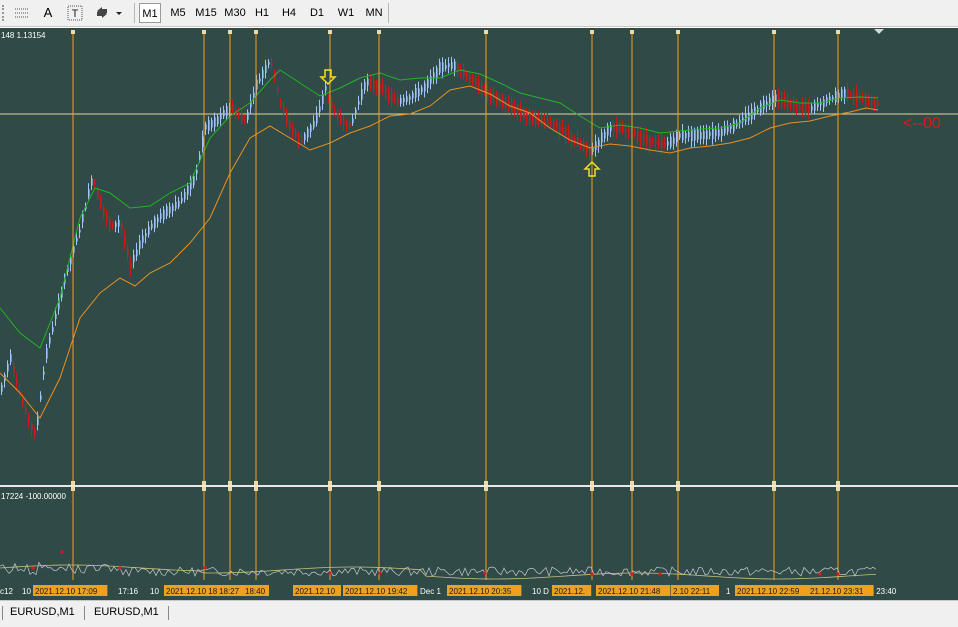 This screenshot has height=627, width=958. I want to click on time-marker-badge-label: 21.12.10 23:31, so click(837, 591).